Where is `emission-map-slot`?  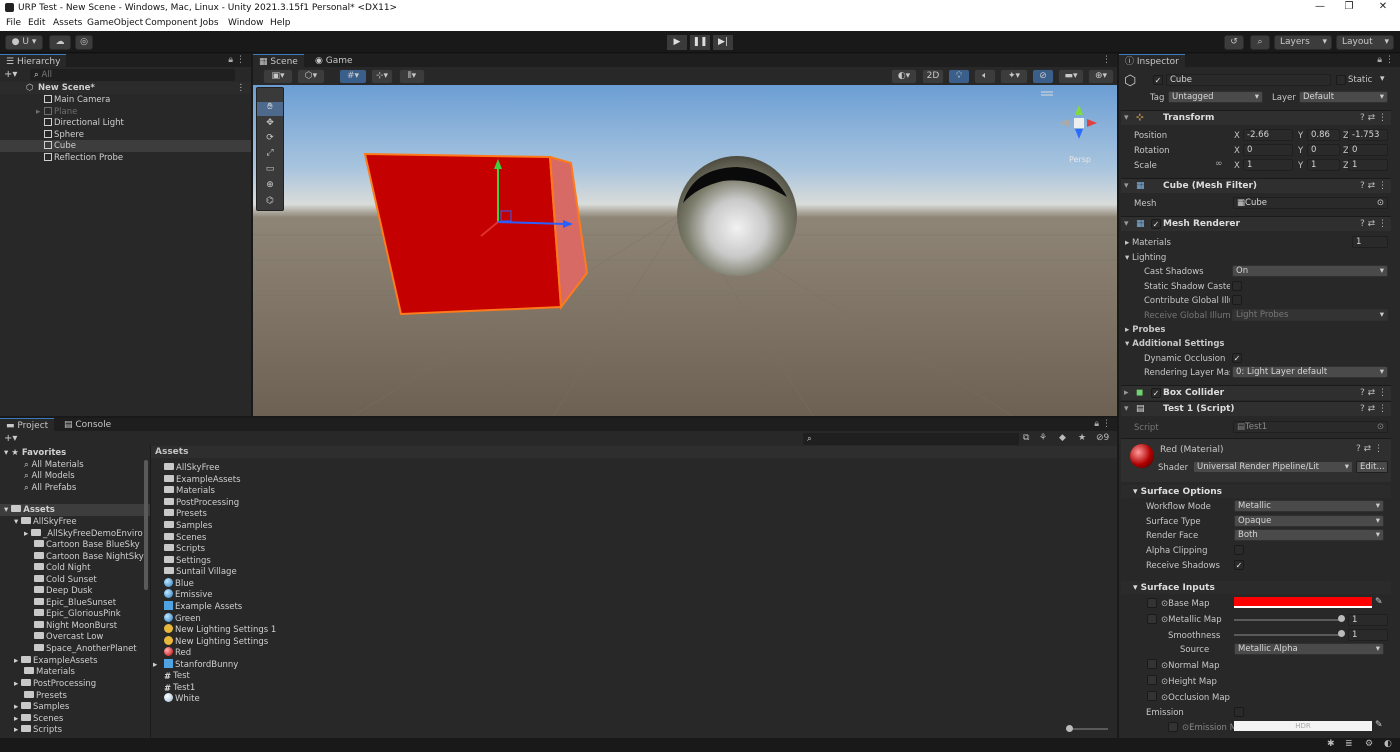 emission-map-slot is located at coordinates (1173, 727).